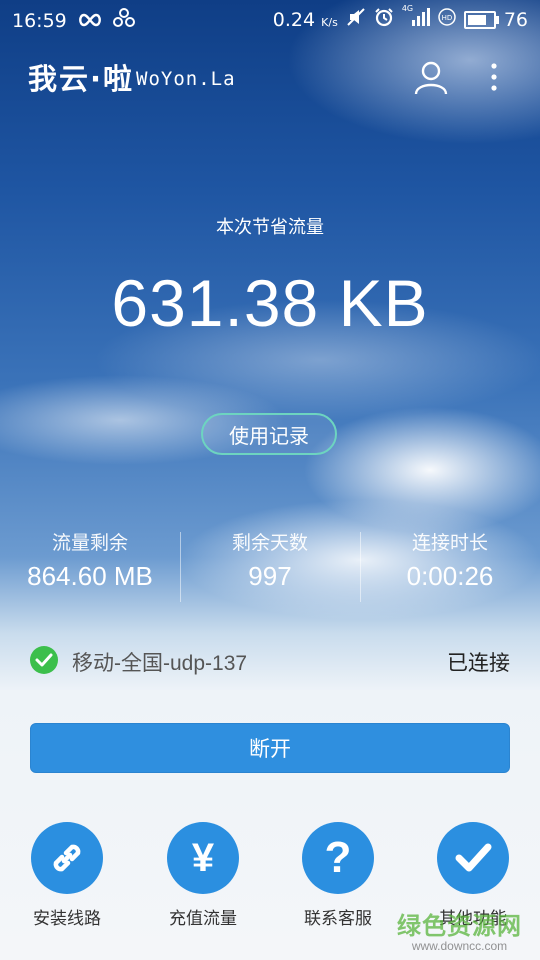 Image resolution: width=540 pixels, height=960 pixels. What do you see at coordinates (81, 79) in the screenshot?
I see `logo-chinese: 我云·啦` at bounding box center [81, 79].